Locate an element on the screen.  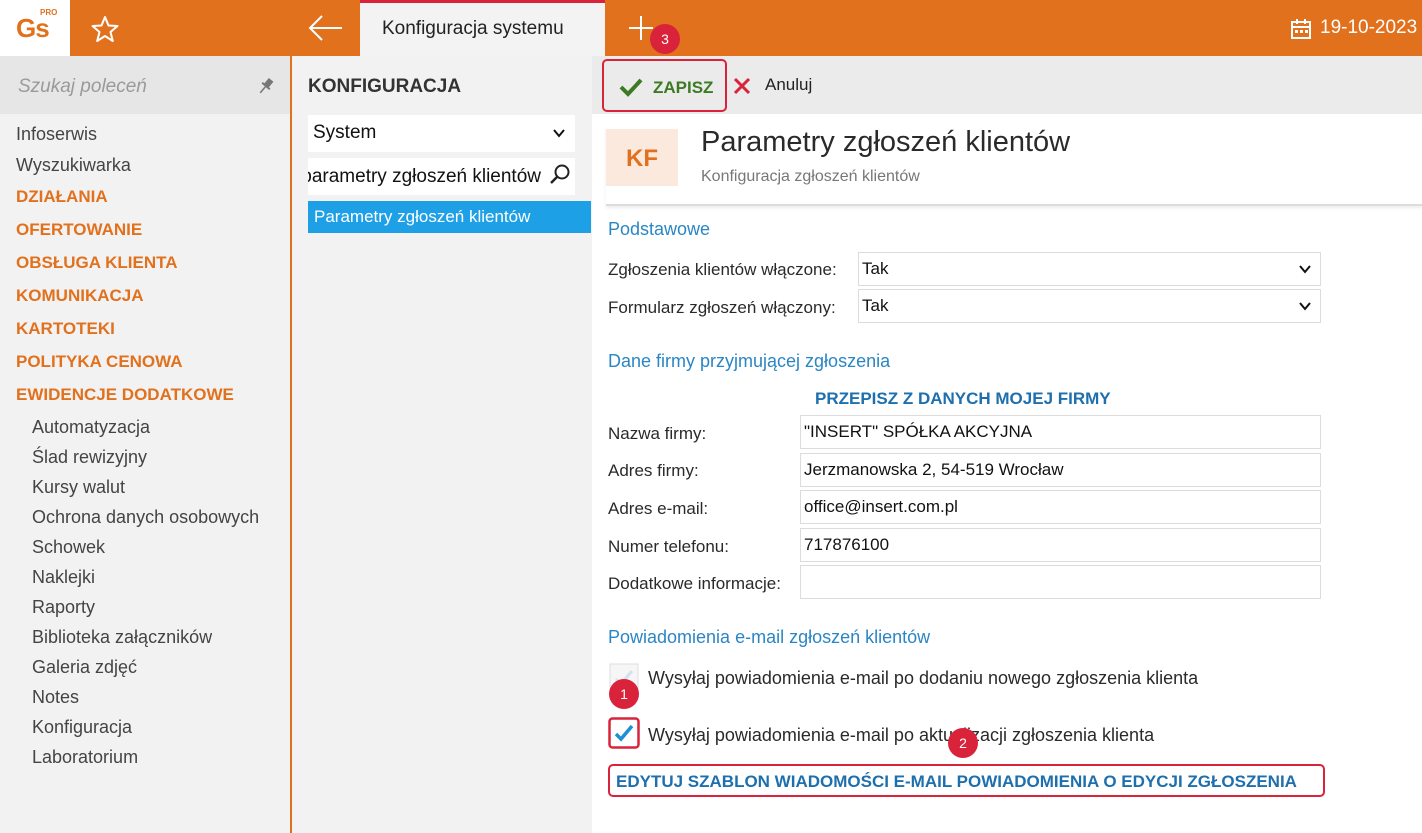
company-name-input: "INSERT" SPÓŁKA AKCYJNA is located at coordinates (1060, 432).